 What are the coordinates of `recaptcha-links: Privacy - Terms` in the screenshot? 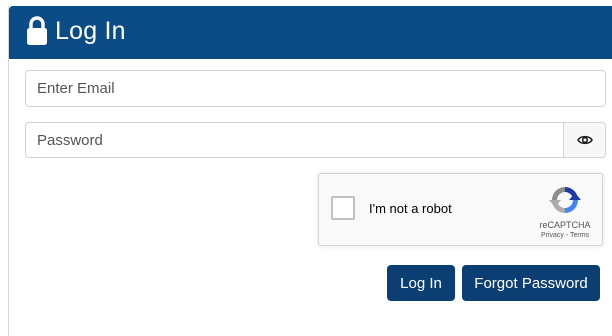 It's located at (565, 236).